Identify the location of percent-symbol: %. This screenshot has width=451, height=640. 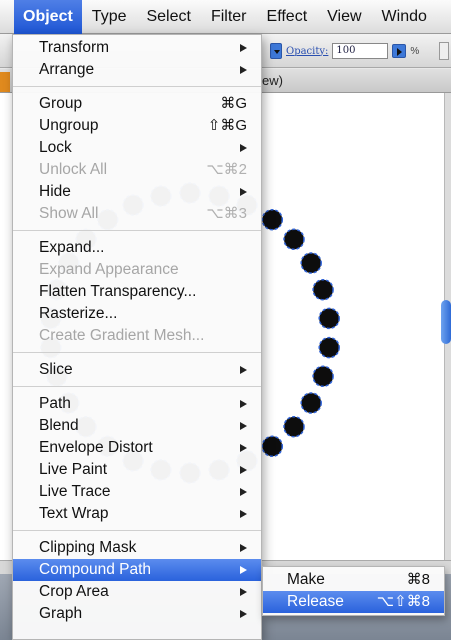
(415, 51).